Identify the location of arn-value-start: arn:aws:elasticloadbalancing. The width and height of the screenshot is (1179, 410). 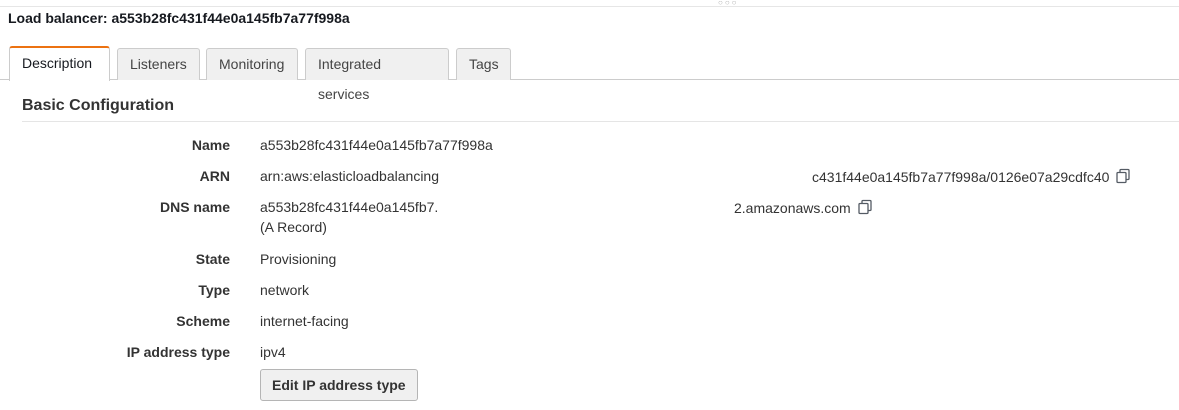
(349, 176).